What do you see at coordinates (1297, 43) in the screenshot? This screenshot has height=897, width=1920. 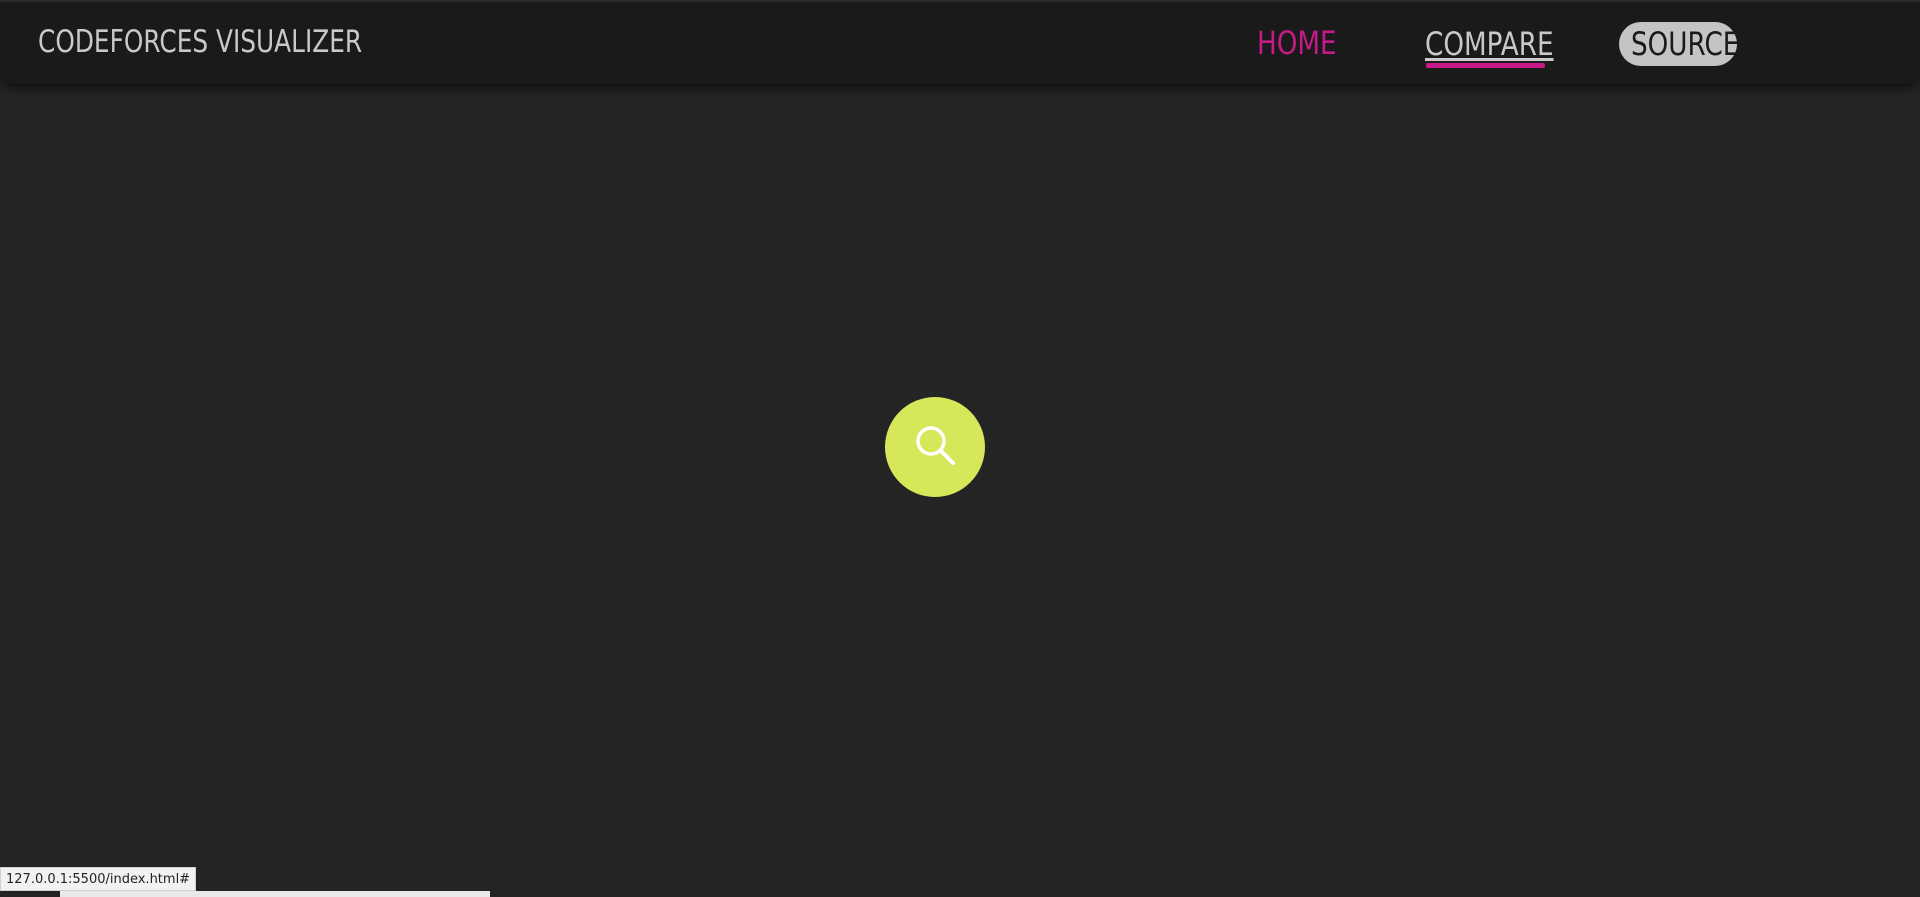 I see `nav-home-link: HOME` at bounding box center [1297, 43].